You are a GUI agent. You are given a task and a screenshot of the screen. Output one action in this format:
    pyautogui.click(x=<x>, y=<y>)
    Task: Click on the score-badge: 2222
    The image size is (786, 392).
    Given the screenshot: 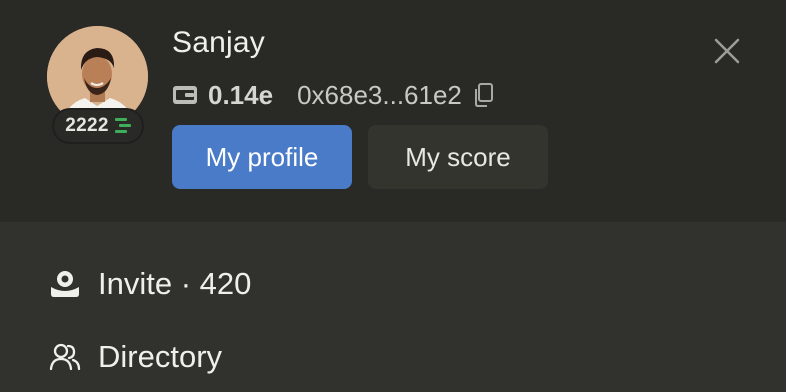 What is the action you would take?
    pyautogui.click(x=98, y=126)
    